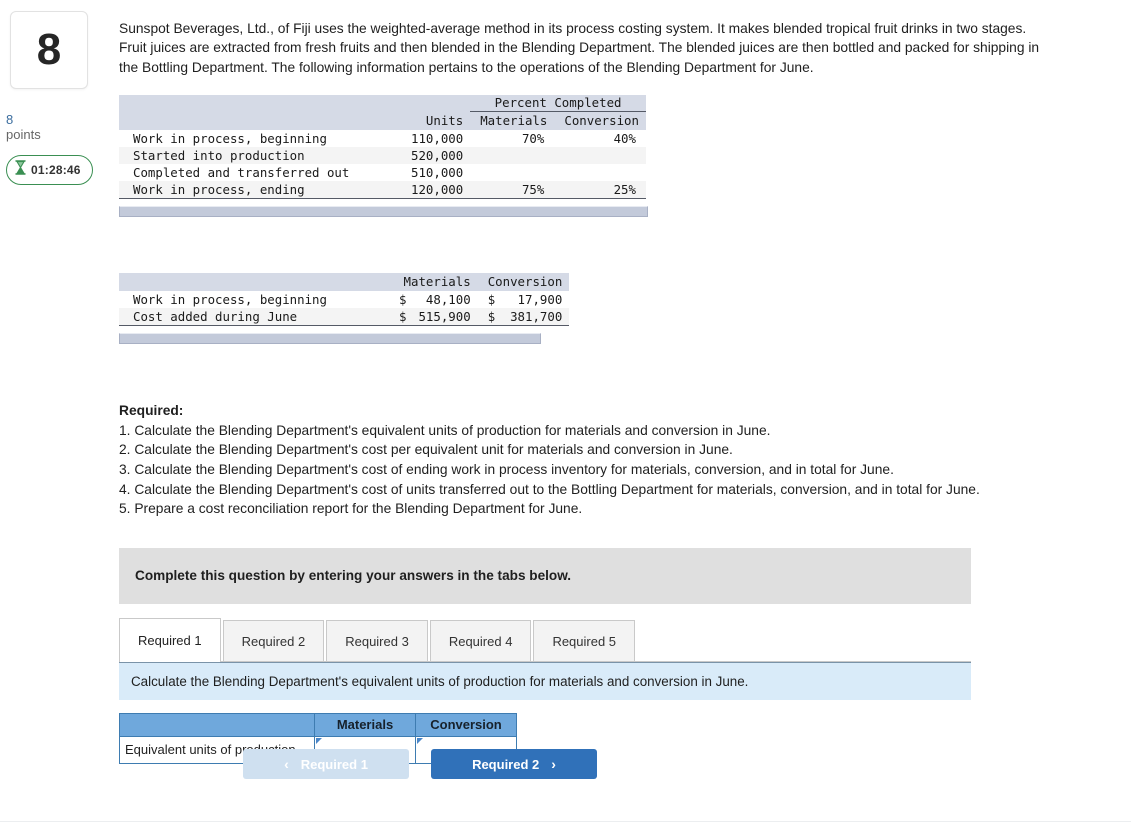 The image size is (1131, 830). Describe the element at coordinates (600, 190) in the screenshot. I see `row-conversion: 25%` at that location.